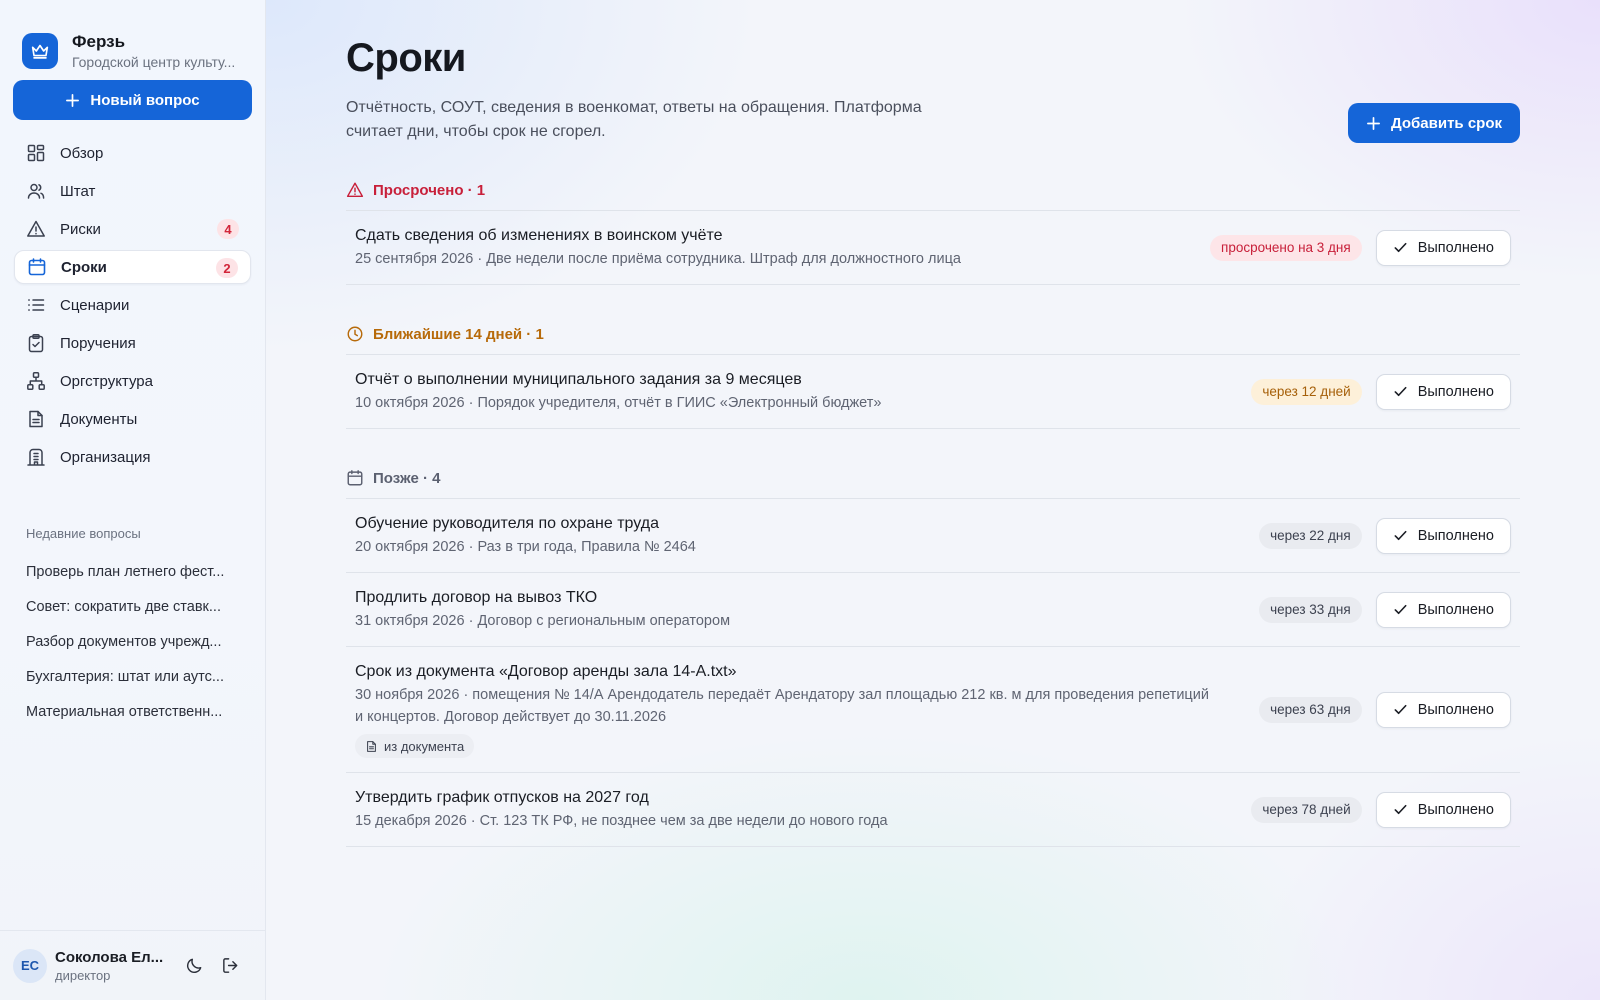 The width and height of the screenshot is (1600, 1000). What do you see at coordinates (1446, 123) in the screenshot?
I see `add-deadline-label: Добавить срок` at bounding box center [1446, 123].